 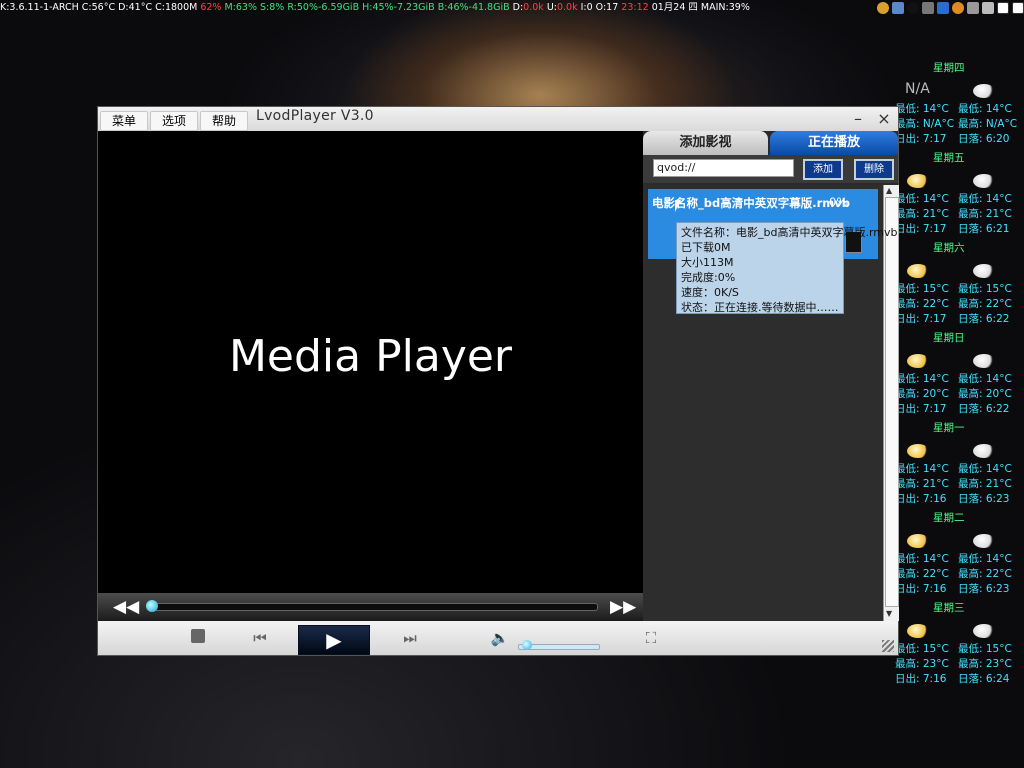 I want to click on weather-column-a: 最低: 14°C 最高: 20°C 日出: 7:17, so click(x=922, y=394).